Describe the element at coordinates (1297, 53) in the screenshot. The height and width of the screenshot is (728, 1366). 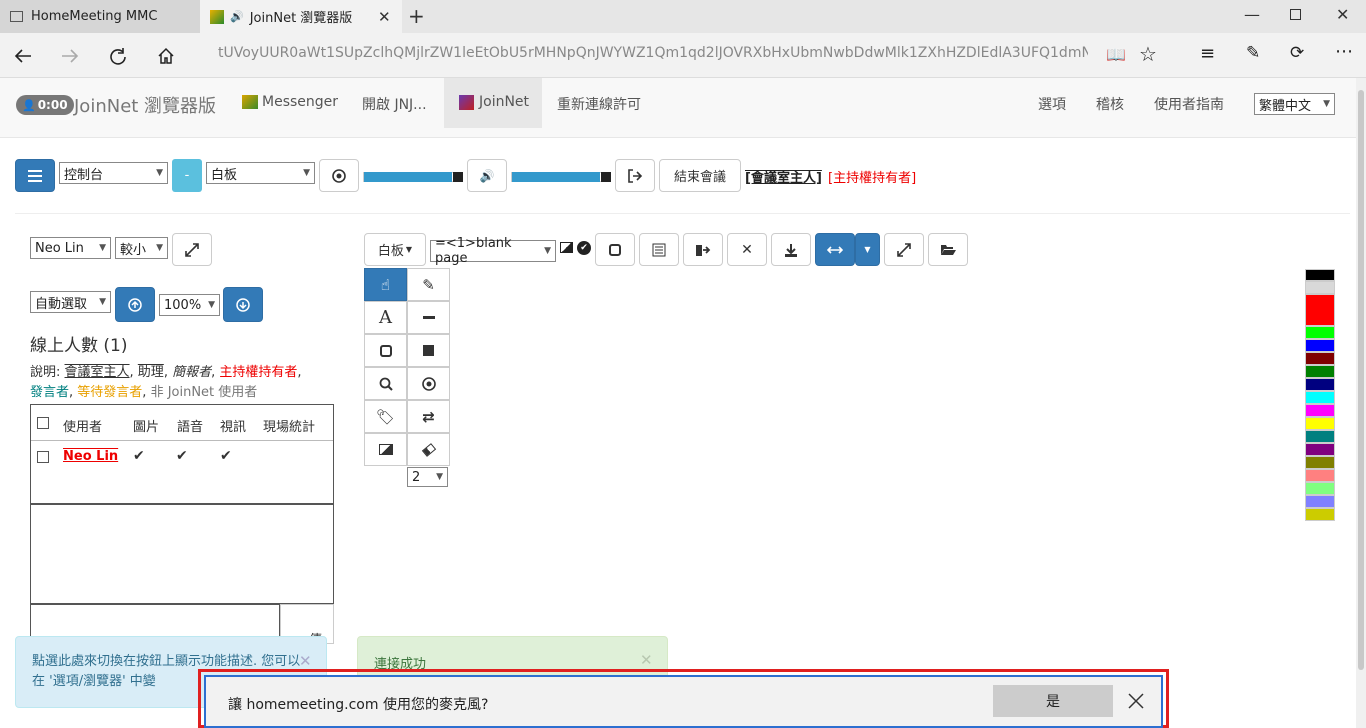
I see `share-icon: ⟳` at that location.